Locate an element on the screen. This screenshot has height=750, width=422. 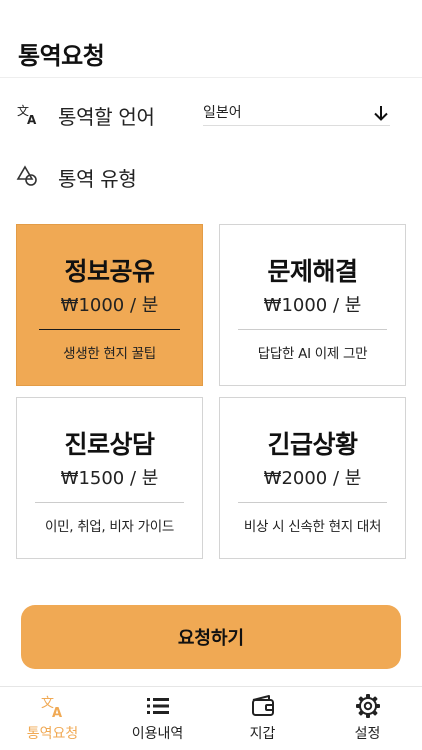
card-price: ₩2000 / 분 is located at coordinates (312, 478).